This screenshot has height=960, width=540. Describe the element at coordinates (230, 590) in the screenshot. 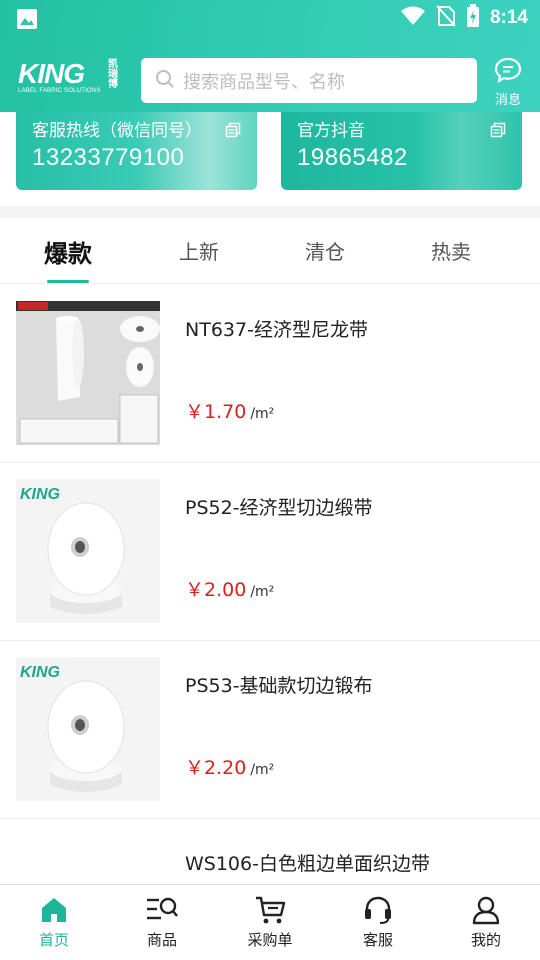

I see `product-price: ￥2.00/m²` at that location.